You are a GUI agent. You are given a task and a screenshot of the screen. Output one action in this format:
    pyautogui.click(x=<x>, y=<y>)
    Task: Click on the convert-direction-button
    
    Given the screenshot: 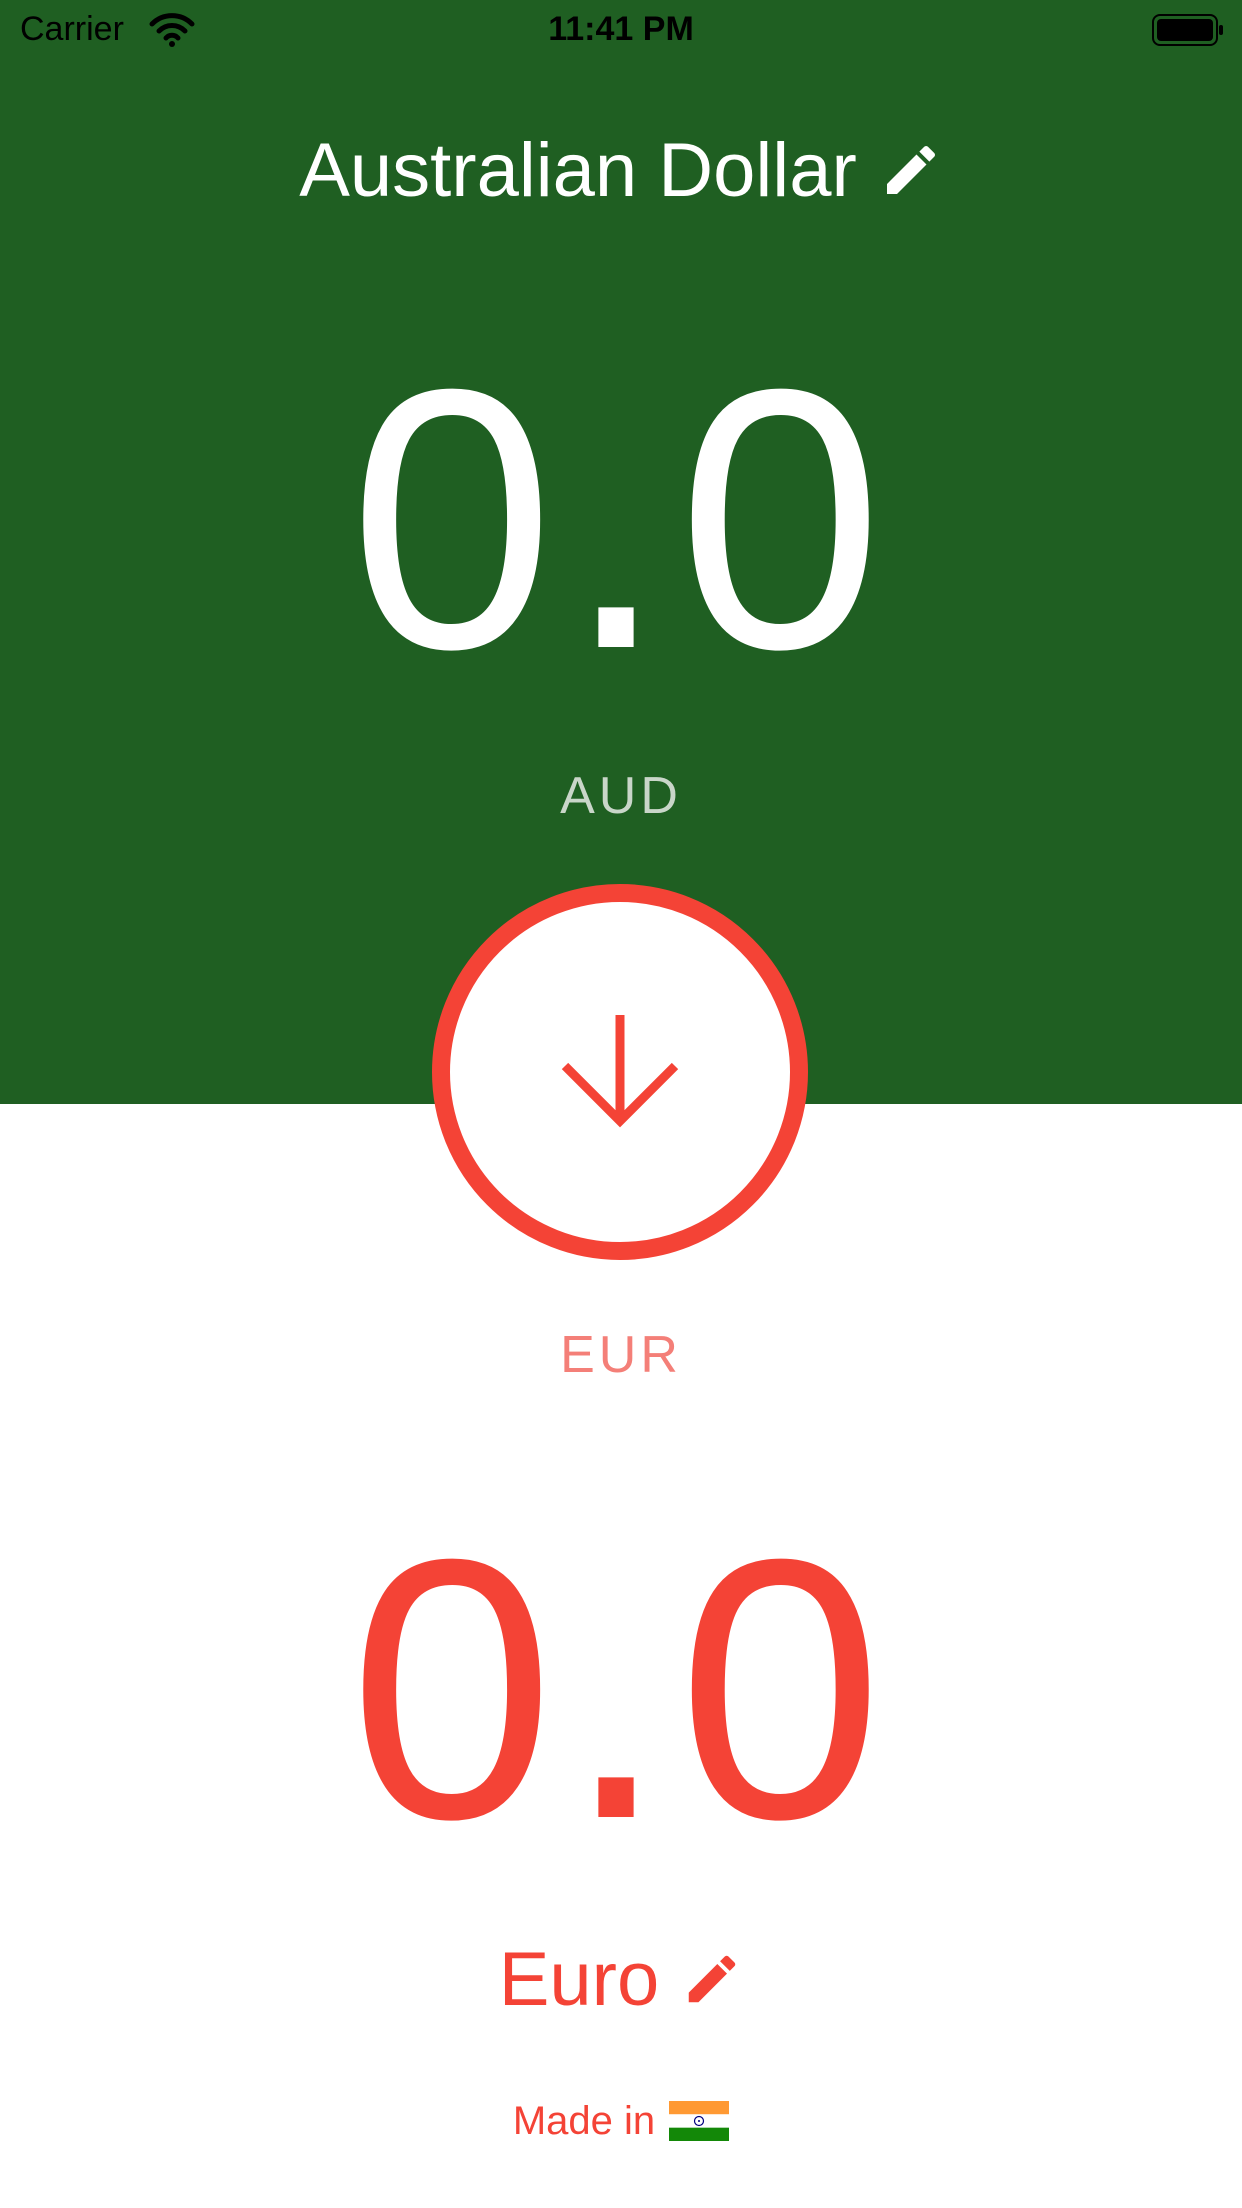 What is the action you would take?
    pyautogui.click(x=620, y=1072)
    